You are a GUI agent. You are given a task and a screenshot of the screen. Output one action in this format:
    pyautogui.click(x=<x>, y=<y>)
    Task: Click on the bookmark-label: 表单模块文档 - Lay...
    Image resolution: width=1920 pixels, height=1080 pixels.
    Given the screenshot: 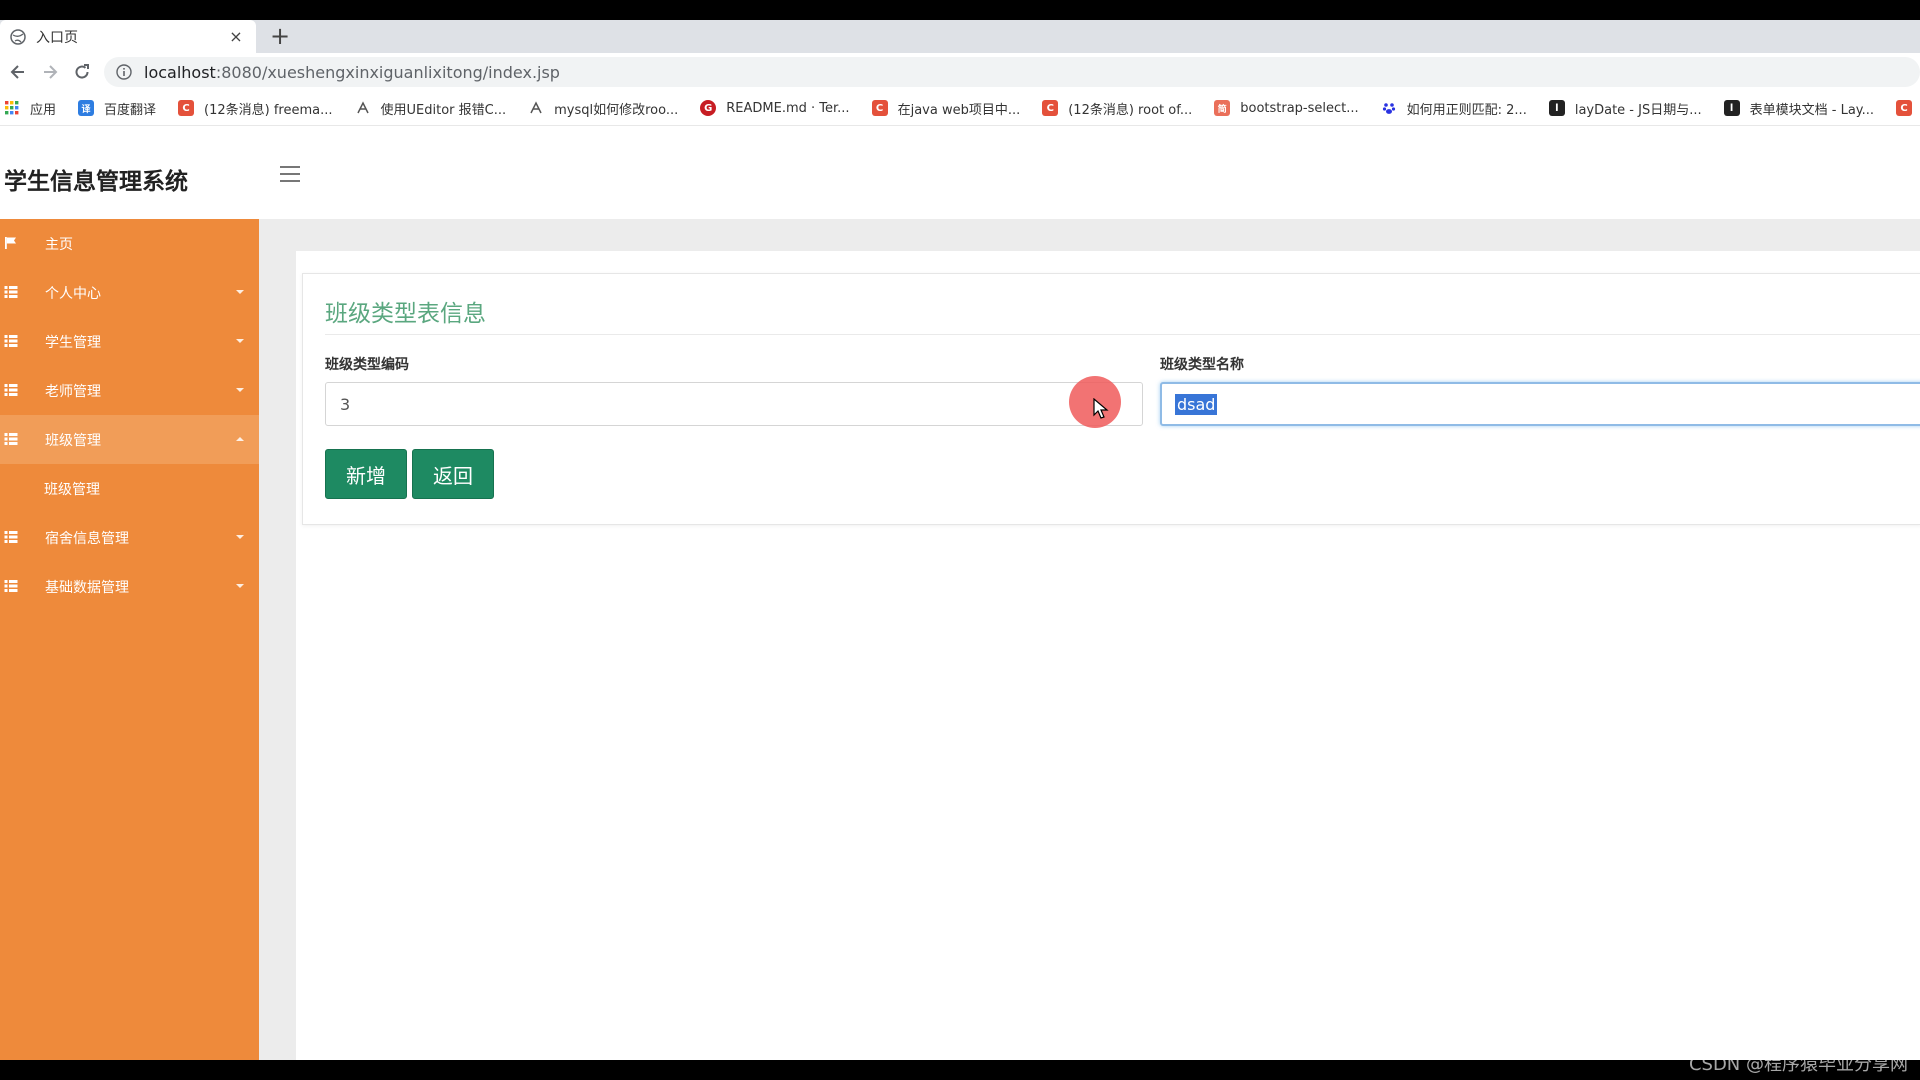 What is the action you would take?
    pyautogui.click(x=1812, y=110)
    